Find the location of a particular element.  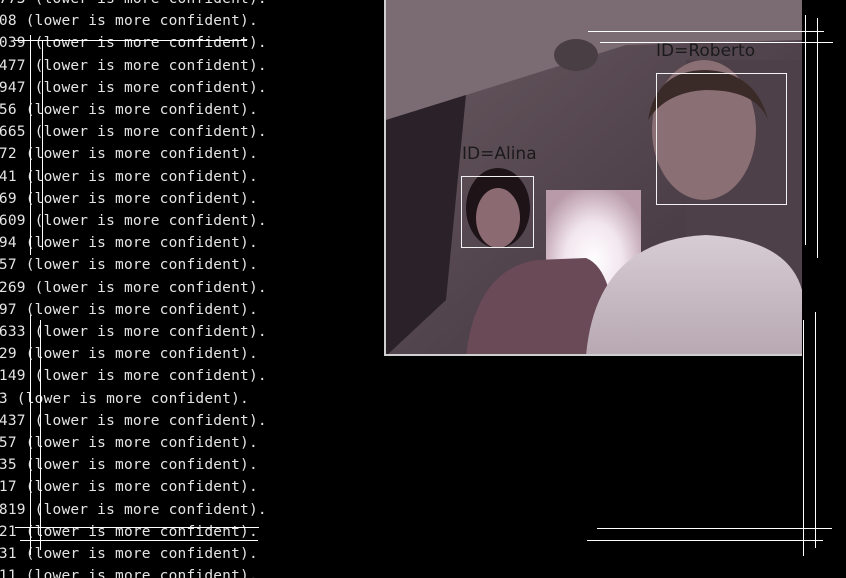

terminal-line: 4609 (lower is more confident). is located at coordinates (133, 221).